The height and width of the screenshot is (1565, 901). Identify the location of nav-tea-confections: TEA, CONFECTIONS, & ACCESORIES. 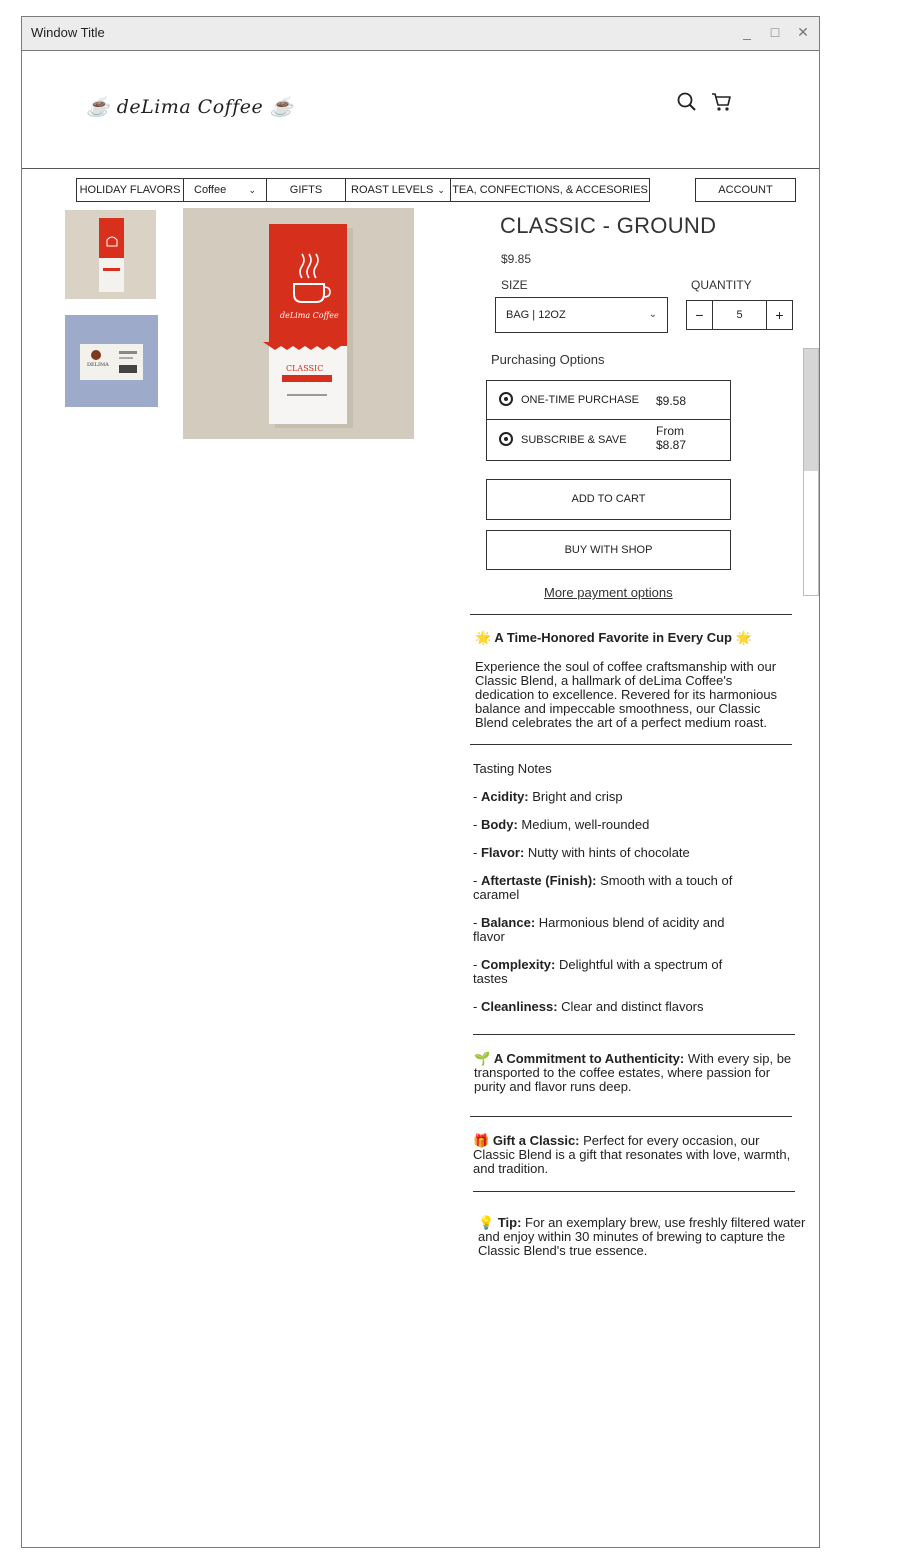
(550, 190).